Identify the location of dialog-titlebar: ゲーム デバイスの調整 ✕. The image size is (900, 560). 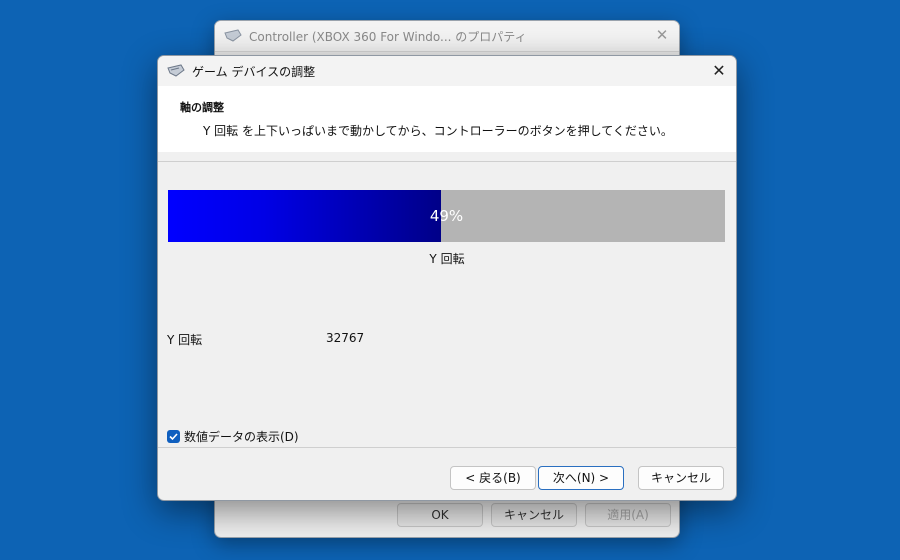
(447, 71).